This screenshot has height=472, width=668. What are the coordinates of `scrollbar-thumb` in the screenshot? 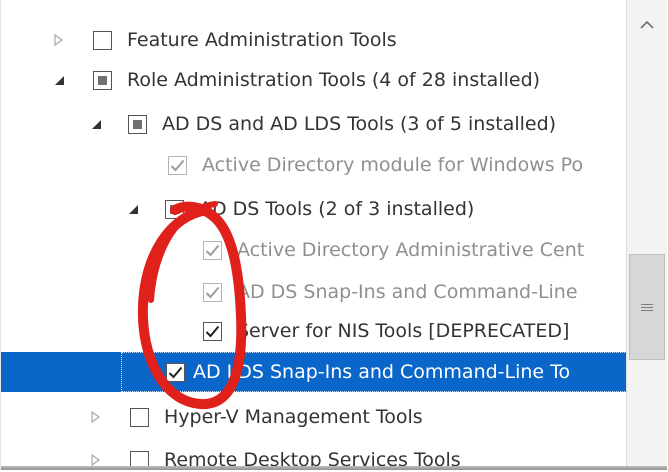 It's located at (647, 307).